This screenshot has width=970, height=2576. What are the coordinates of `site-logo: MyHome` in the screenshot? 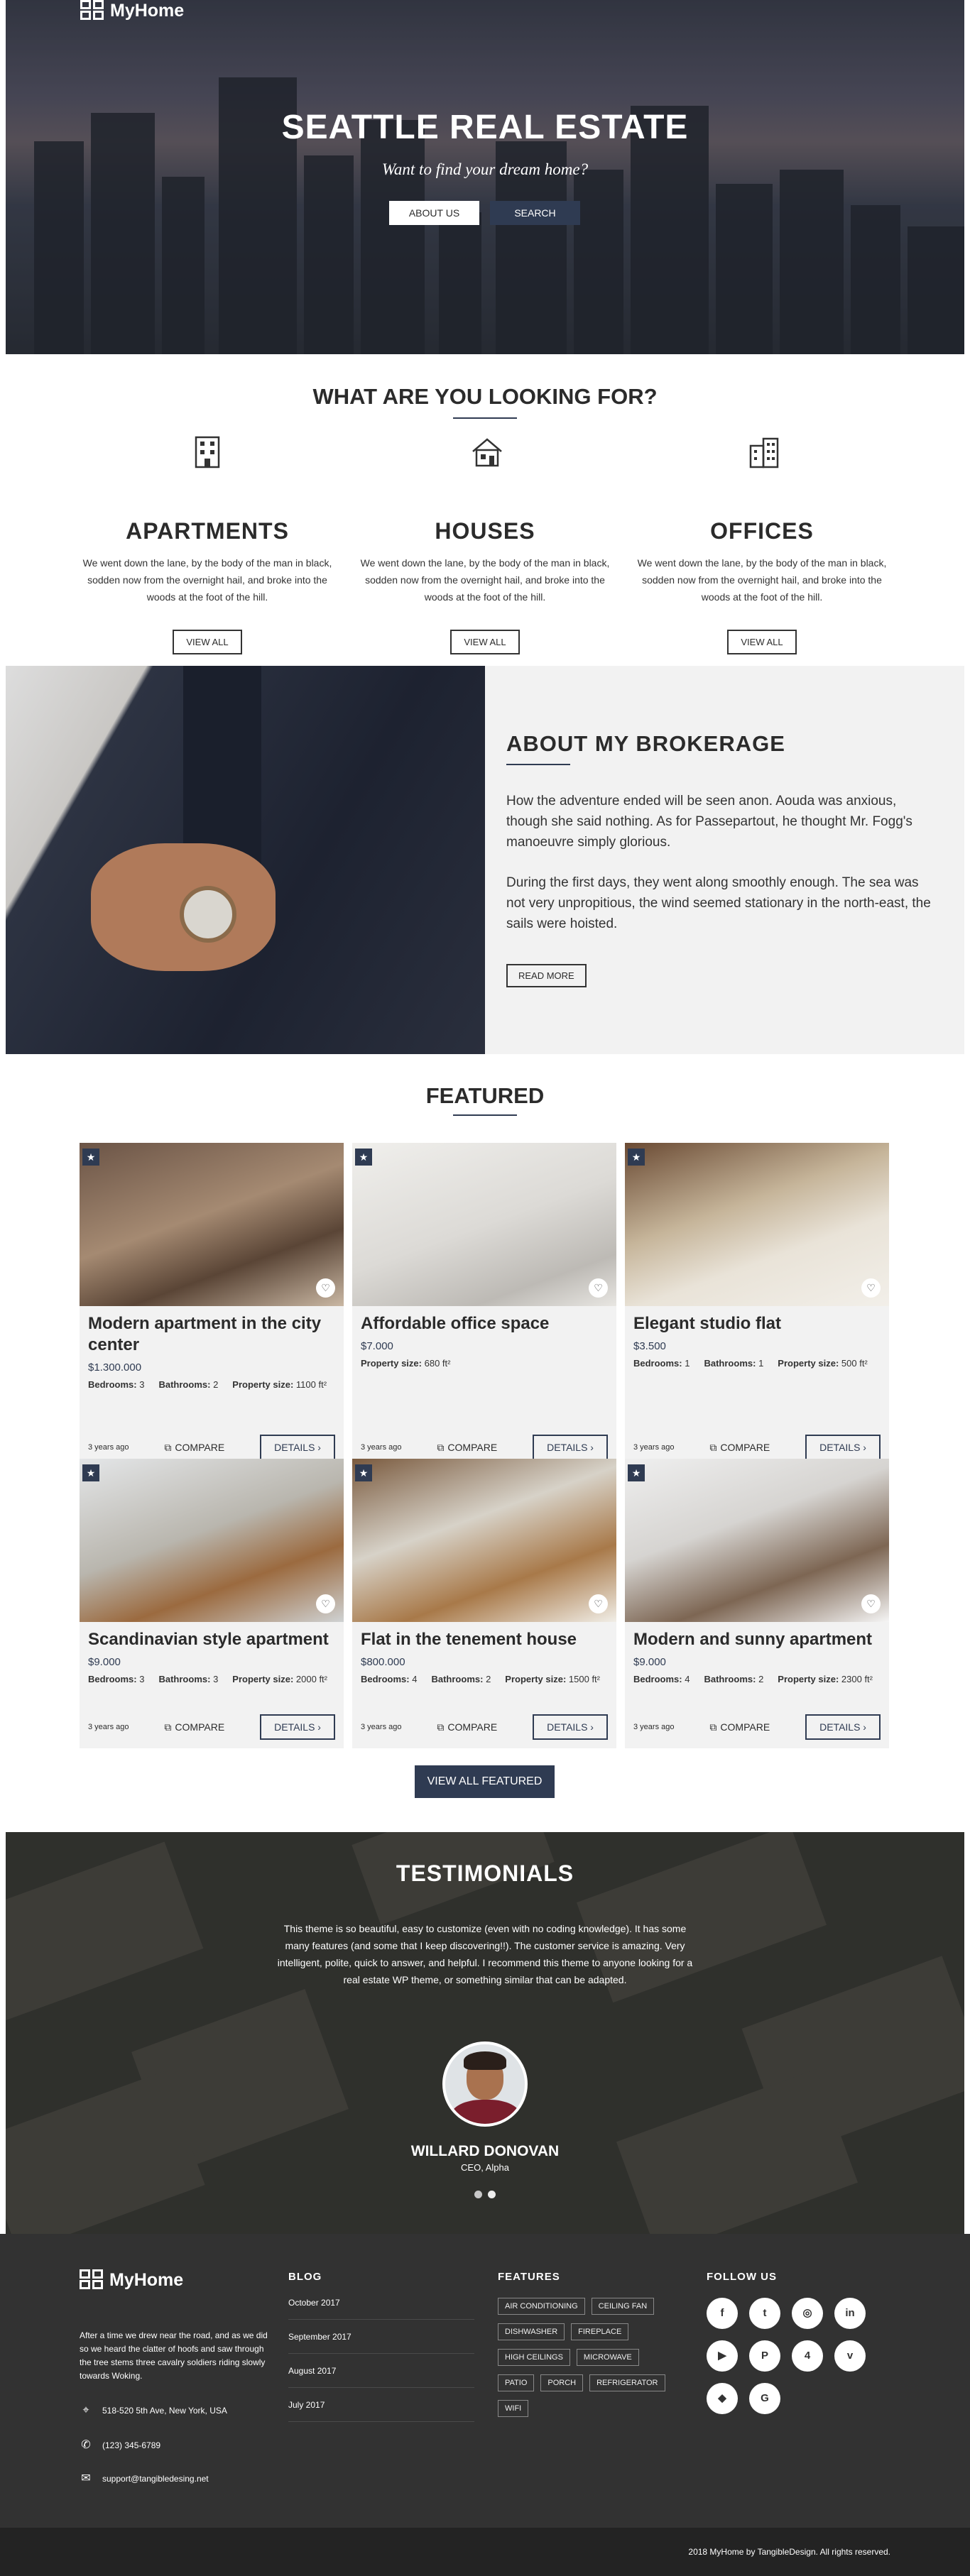 It's located at (132, 10).